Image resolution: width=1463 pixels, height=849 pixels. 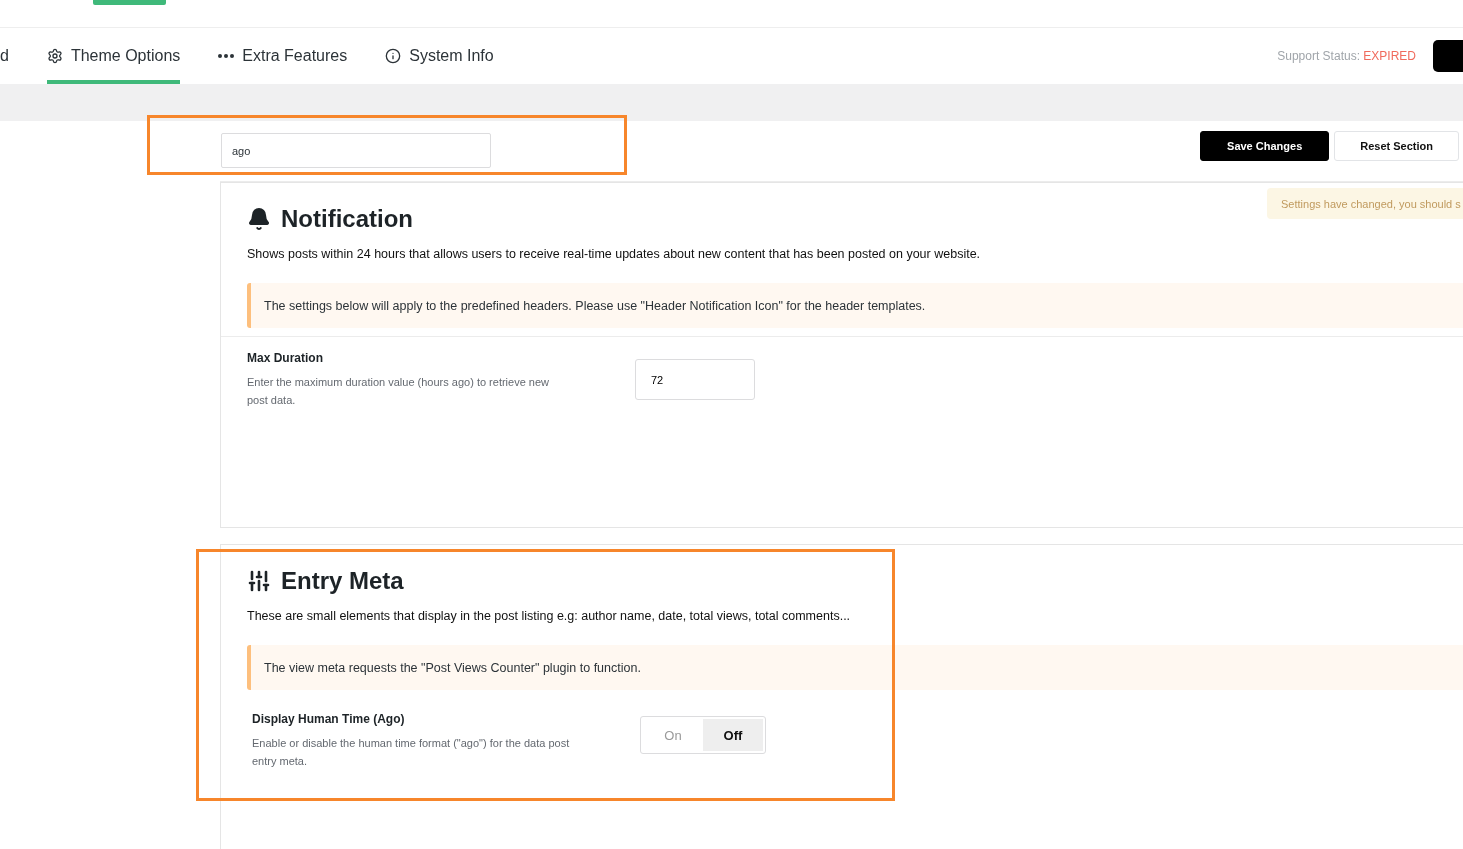 I want to click on info-note: The settings below will apply to the predefined headers. Please use "Header Notification Icon" for the header templates., so click(x=855, y=305).